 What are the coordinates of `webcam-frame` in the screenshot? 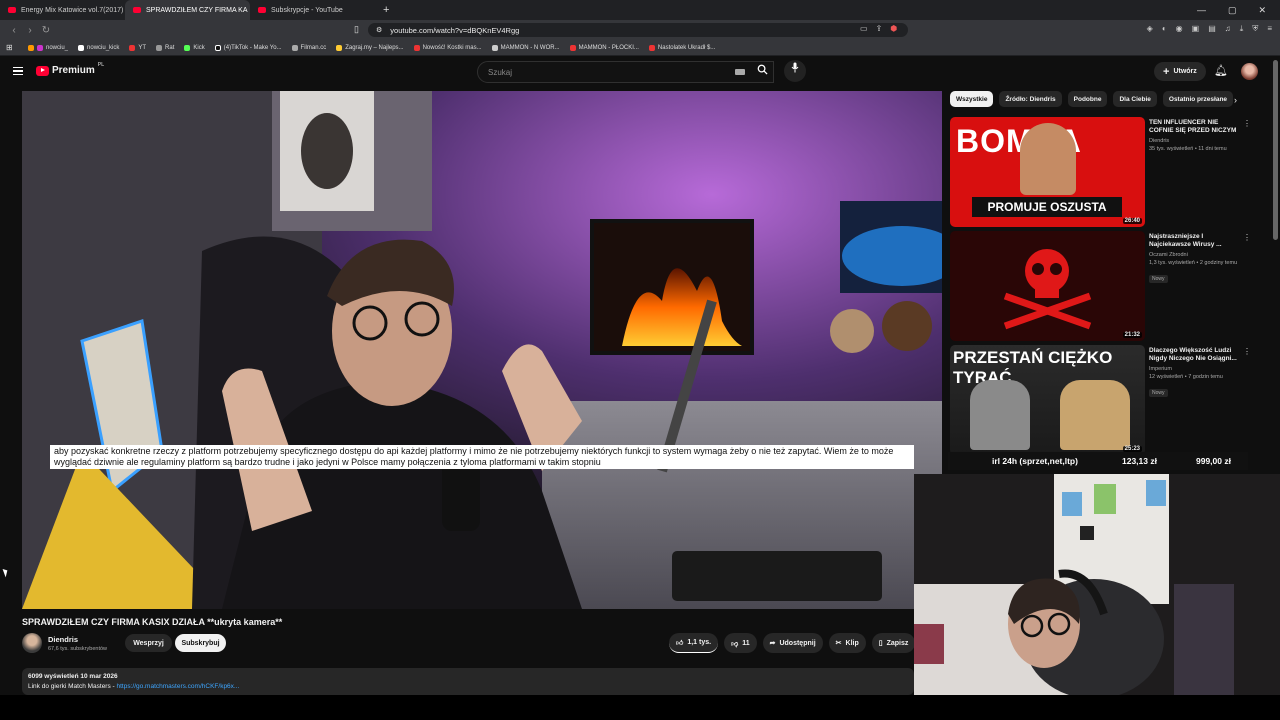 It's located at (1097, 584).